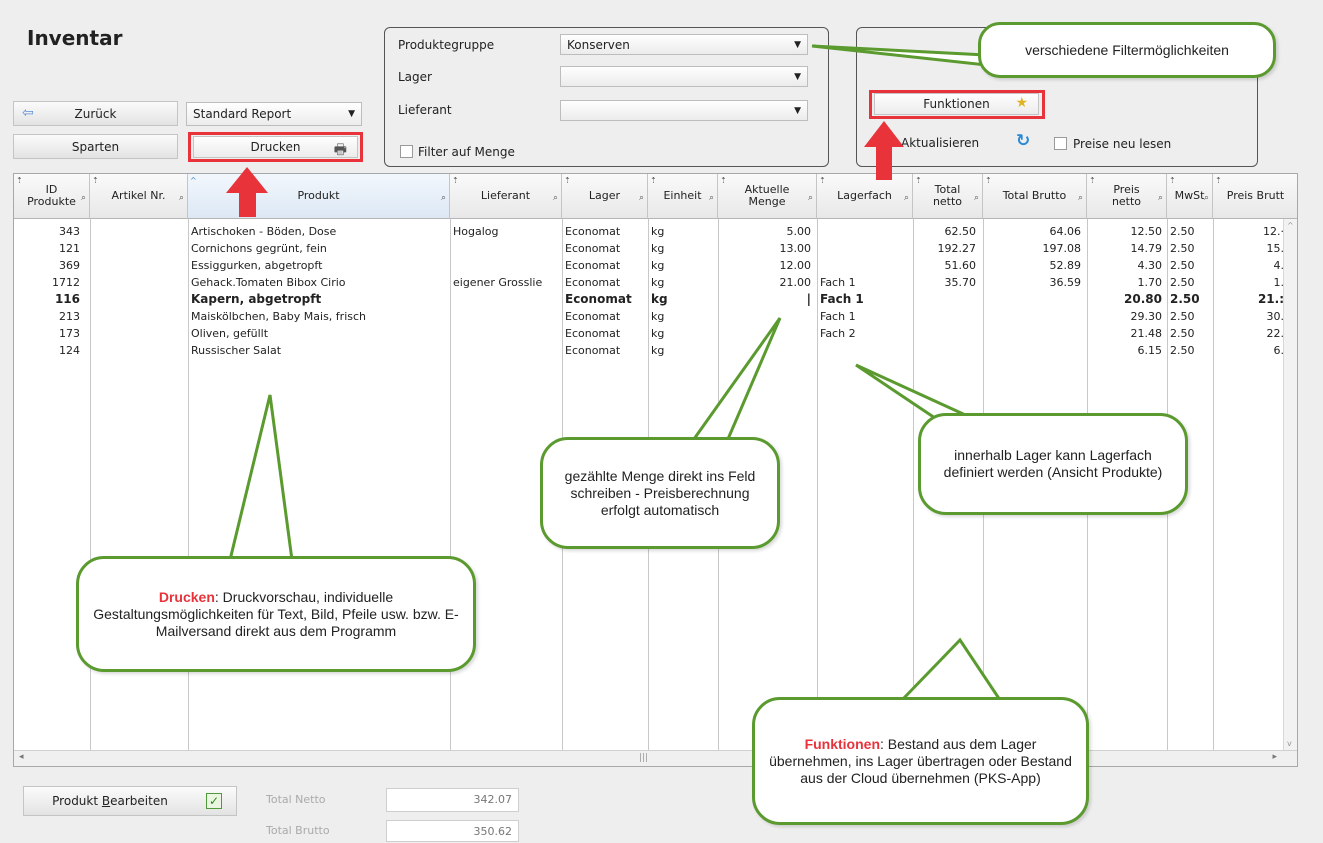 The image size is (1323, 843). I want to click on drucken-callout-title: Drucken, so click(186, 596).